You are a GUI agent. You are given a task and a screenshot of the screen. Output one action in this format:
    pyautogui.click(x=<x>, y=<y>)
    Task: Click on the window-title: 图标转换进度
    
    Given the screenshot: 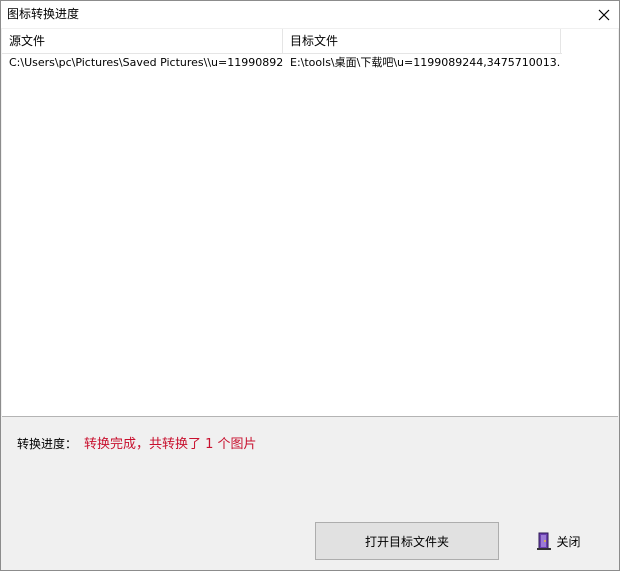 What is the action you would take?
    pyautogui.click(x=43, y=14)
    